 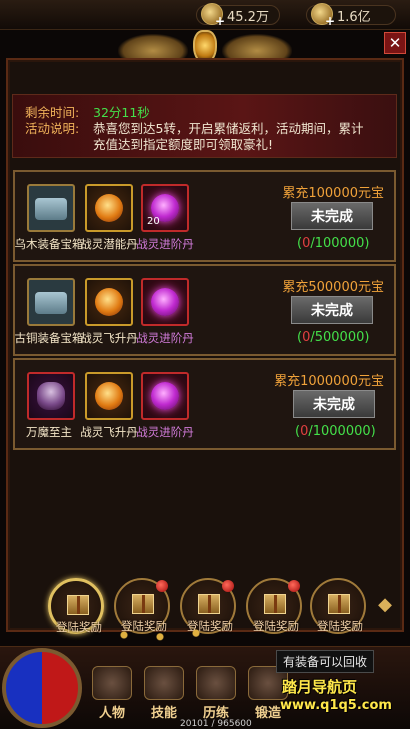 What do you see at coordinates (329, 381) in the screenshot?
I see `tier-goal: 累充1000000元宝` at bounding box center [329, 381].